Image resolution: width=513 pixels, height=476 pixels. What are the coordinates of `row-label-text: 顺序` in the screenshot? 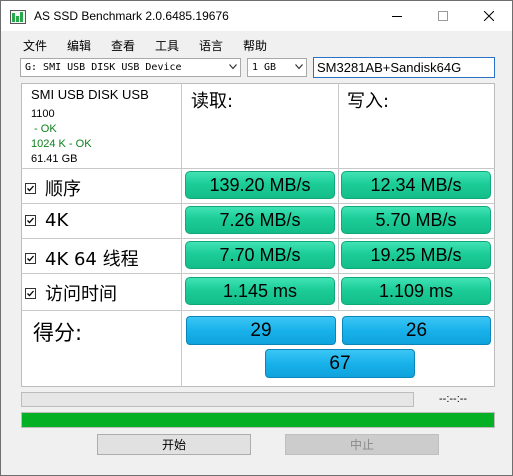 It's located at (63, 189).